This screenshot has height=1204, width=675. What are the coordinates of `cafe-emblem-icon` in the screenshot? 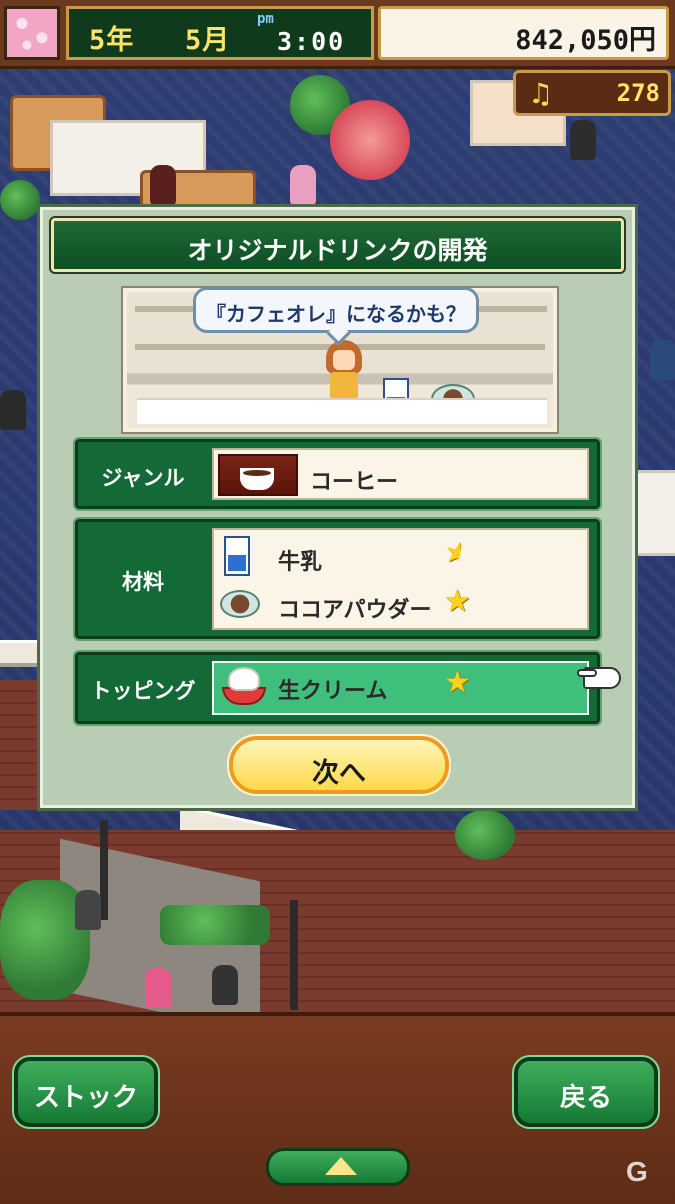 It's located at (32, 33).